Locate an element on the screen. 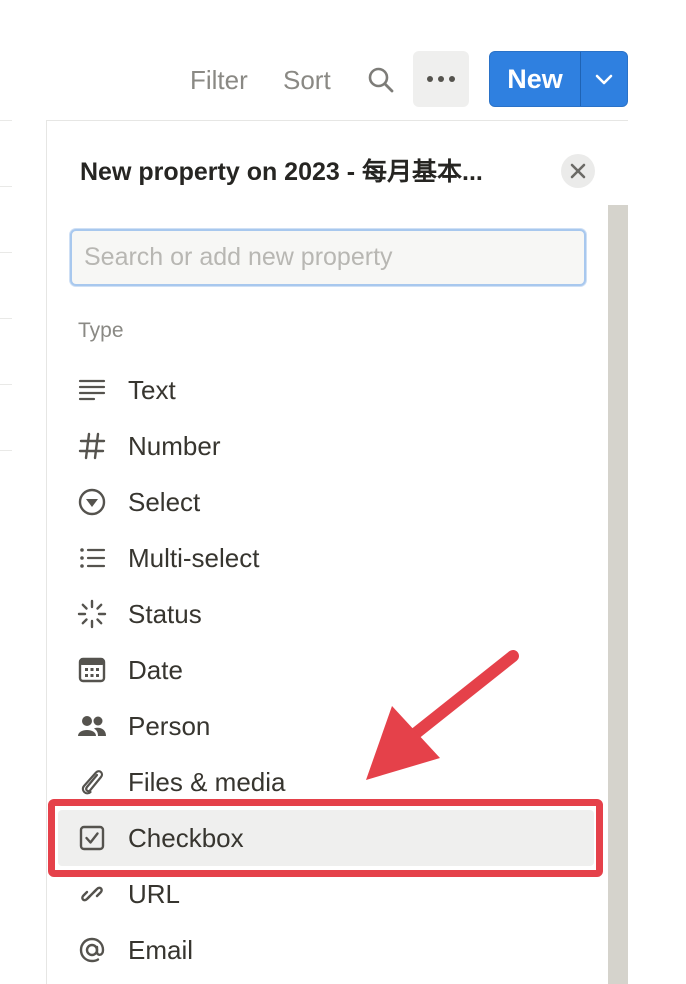  close-button is located at coordinates (578, 171).